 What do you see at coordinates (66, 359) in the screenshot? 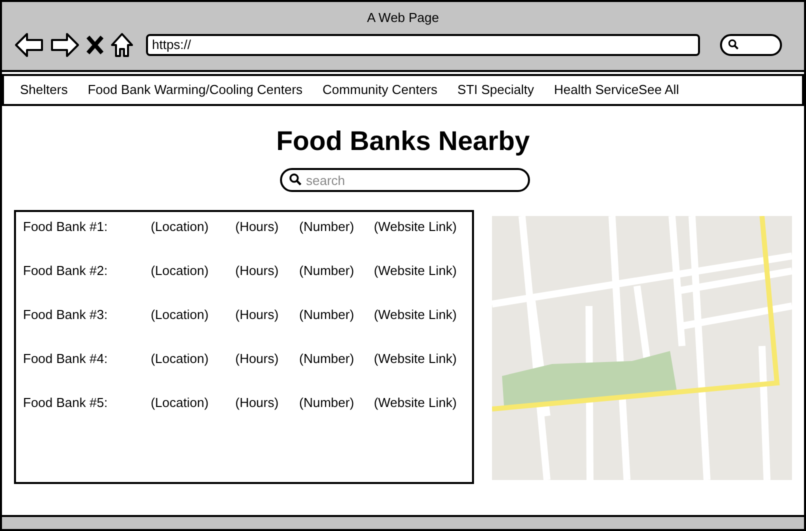
I see `food-bank-name: Food Bank #4:` at bounding box center [66, 359].